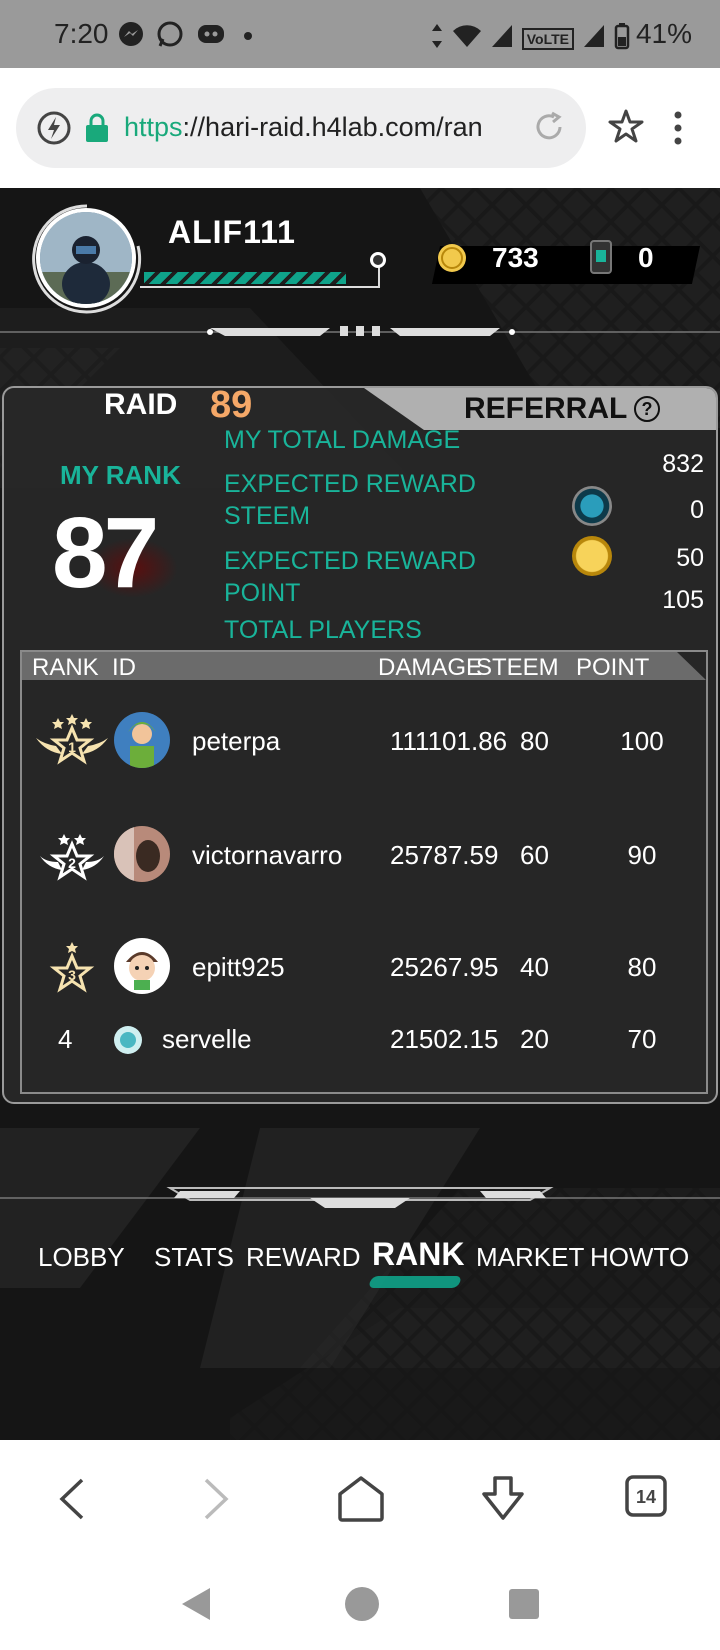 This screenshot has width=720, height=1650. Describe the element at coordinates (140, 405) in the screenshot. I see `tab-raid: RAID` at that location.